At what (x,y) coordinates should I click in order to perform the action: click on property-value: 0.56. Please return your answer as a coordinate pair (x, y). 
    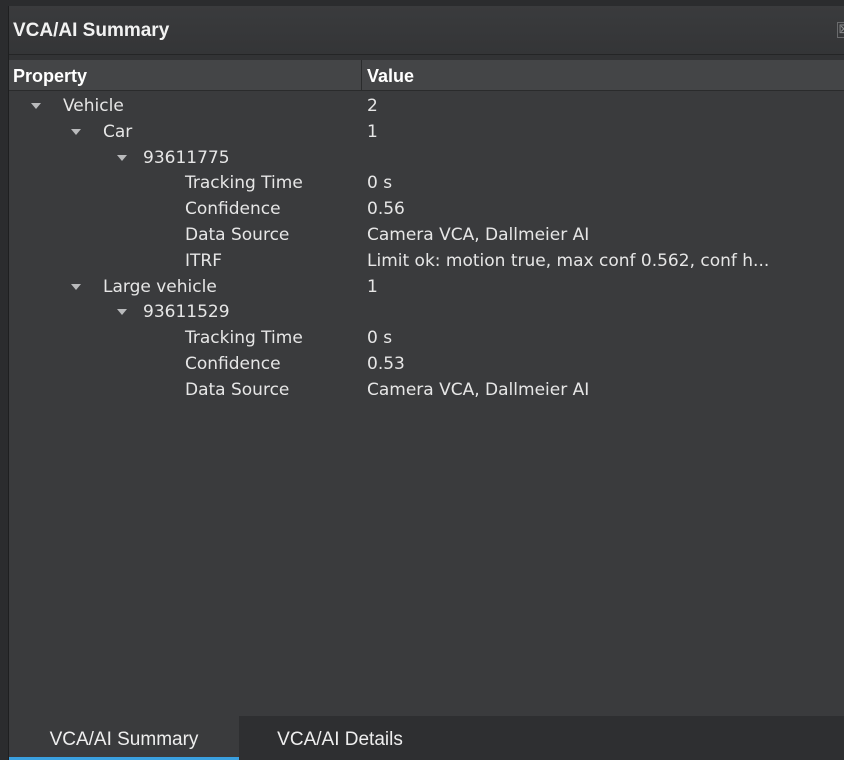
    Looking at the image, I should click on (386, 209).